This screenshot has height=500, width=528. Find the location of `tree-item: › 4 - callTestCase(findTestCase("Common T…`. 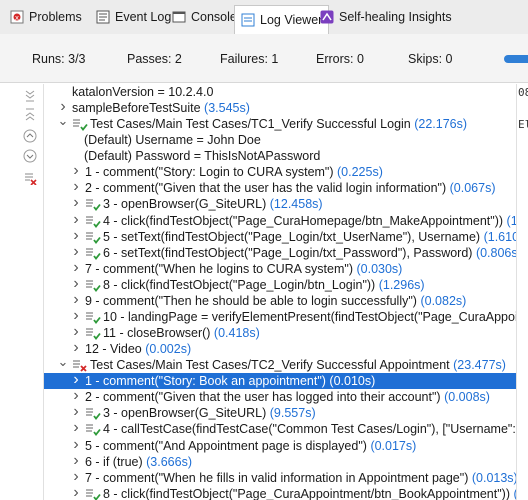

tree-item: › 4 - callTestCase(findTestCase("Common T… is located at coordinates (280, 428).